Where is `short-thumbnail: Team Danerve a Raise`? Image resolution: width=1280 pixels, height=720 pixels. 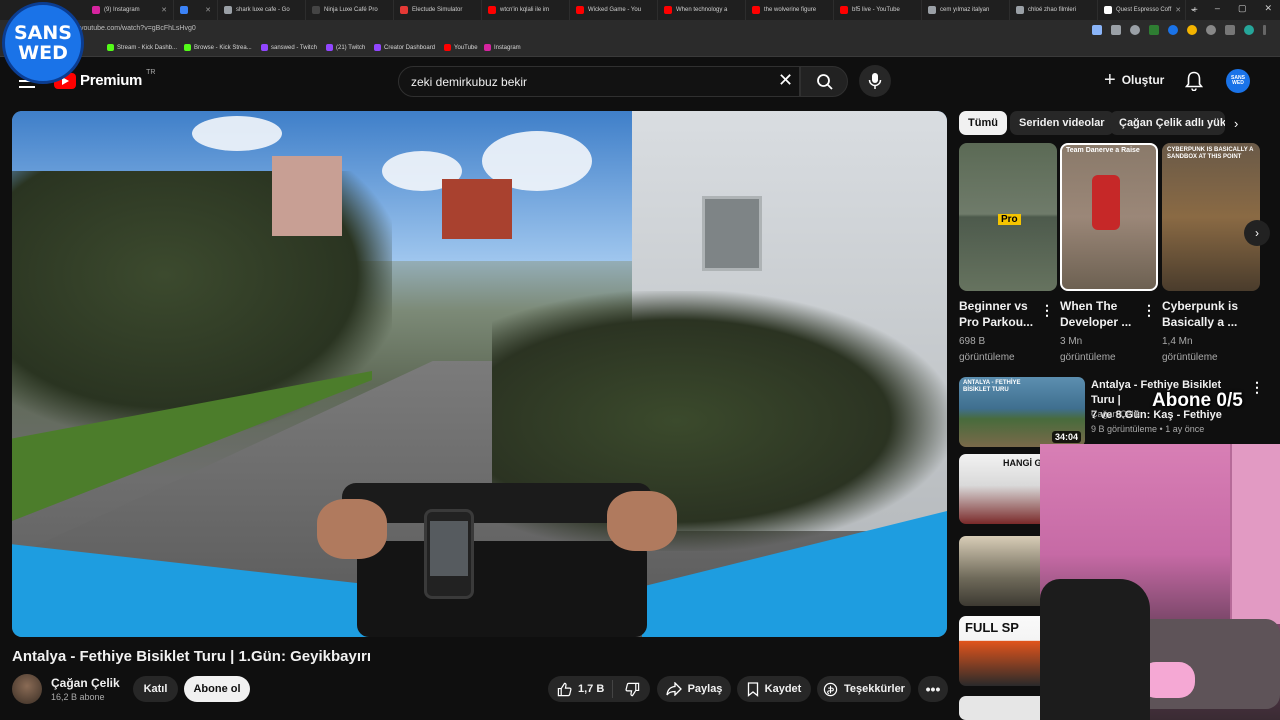
short-thumbnail: Team Danerve a Raise is located at coordinates (1109, 217).